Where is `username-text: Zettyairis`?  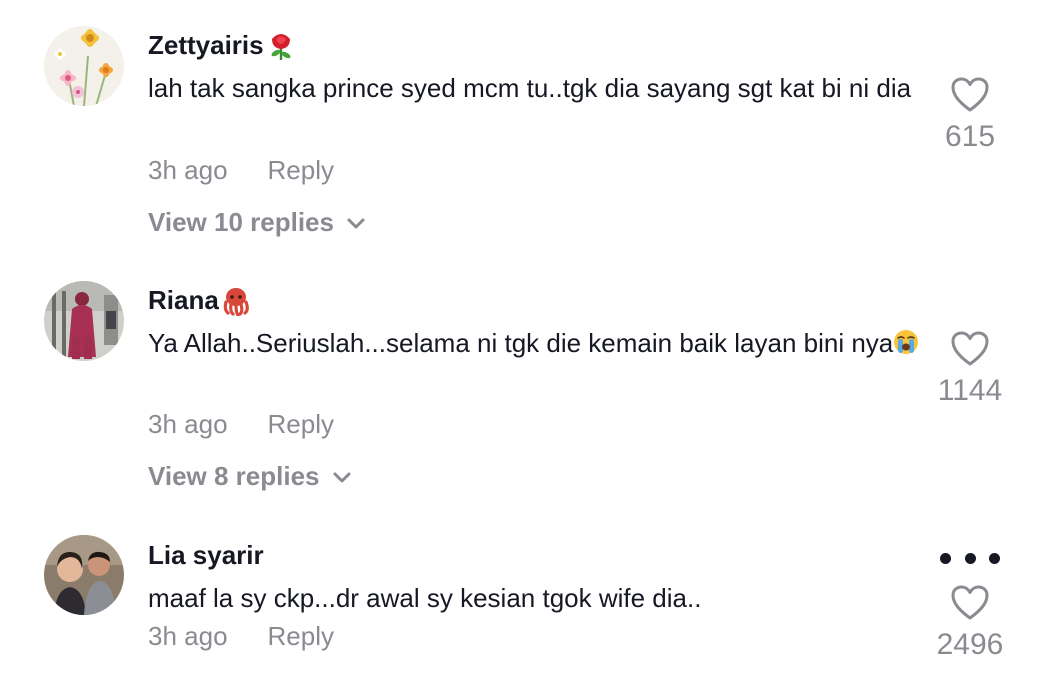
username-text: Zettyairis is located at coordinates (206, 45).